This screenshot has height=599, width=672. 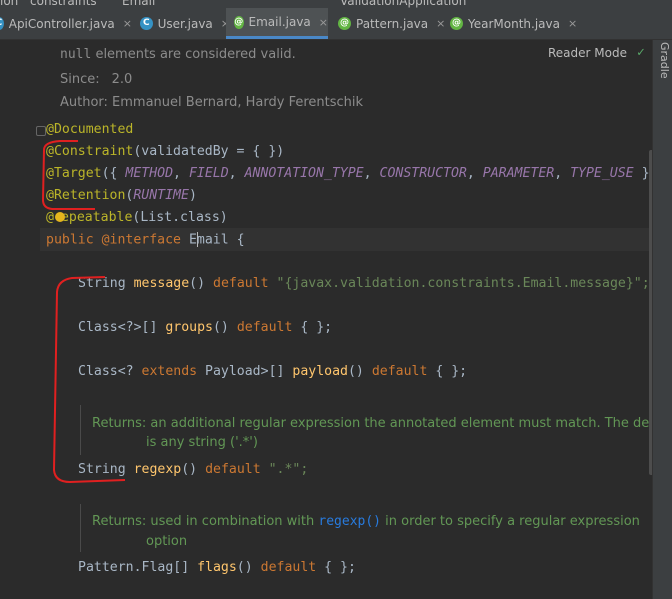 What do you see at coordinates (68, 175) in the screenshot?
I see `red-bracket-annotations` at bounding box center [68, 175].